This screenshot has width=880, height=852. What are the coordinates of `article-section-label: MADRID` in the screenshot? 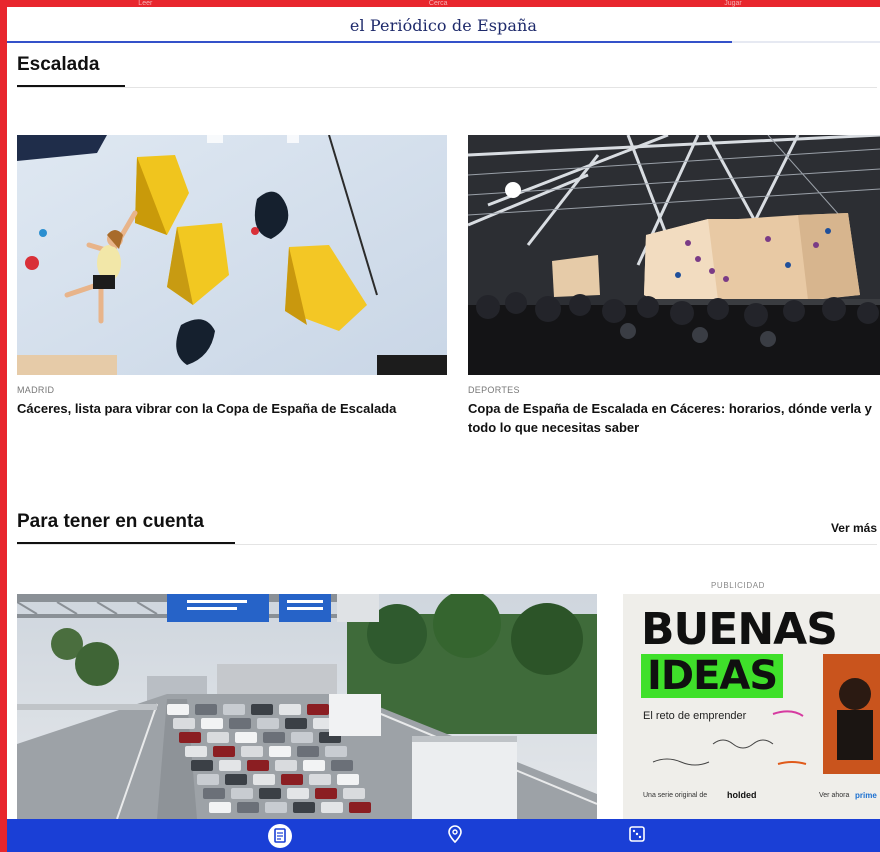 It's located at (36, 390).